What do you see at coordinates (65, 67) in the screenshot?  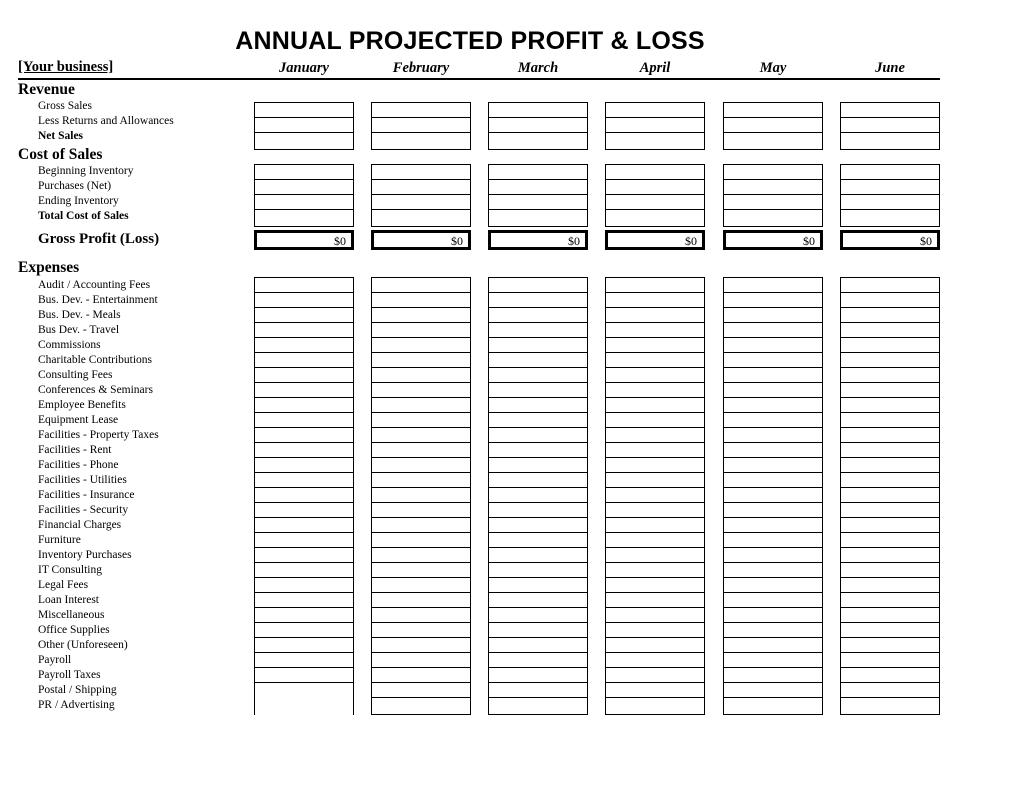 I see `business-name-field: [Your business]` at bounding box center [65, 67].